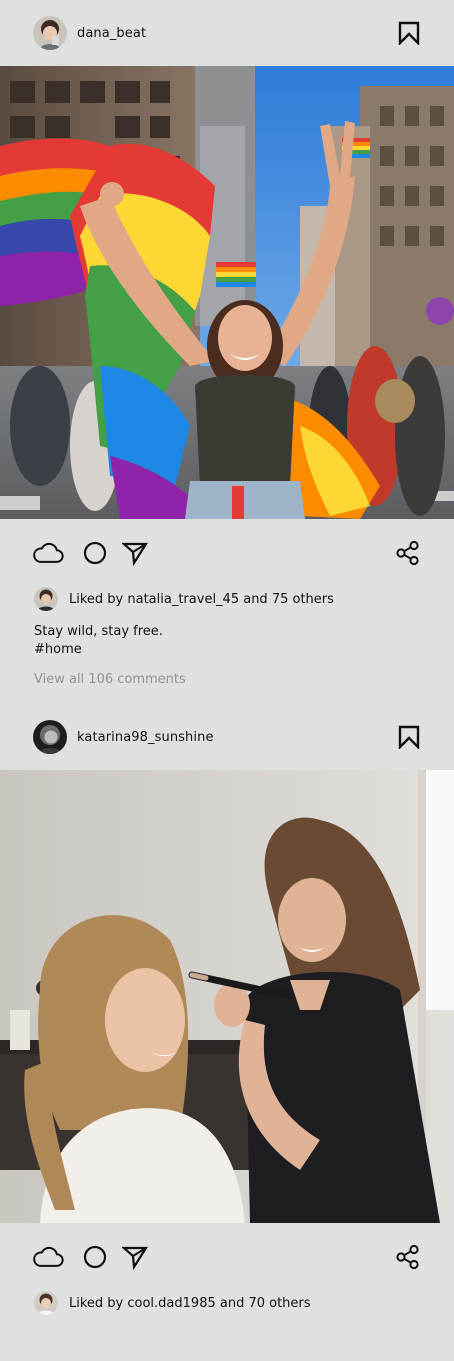 This screenshot has width=454, height=1361. I want to click on post-header: katarina98_sunshine, so click(227, 737).